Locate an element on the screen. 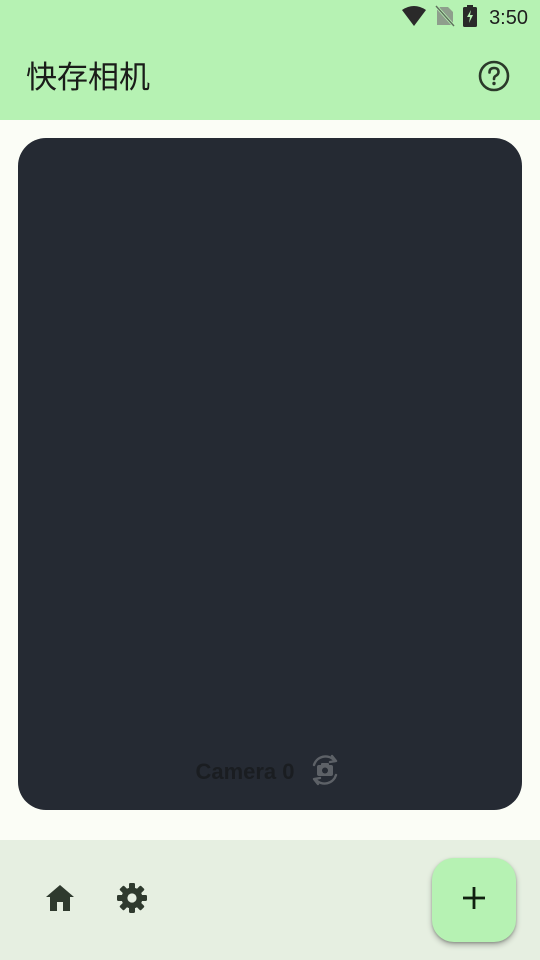  status-icons: 3:50 is located at coordinates (464, 17).